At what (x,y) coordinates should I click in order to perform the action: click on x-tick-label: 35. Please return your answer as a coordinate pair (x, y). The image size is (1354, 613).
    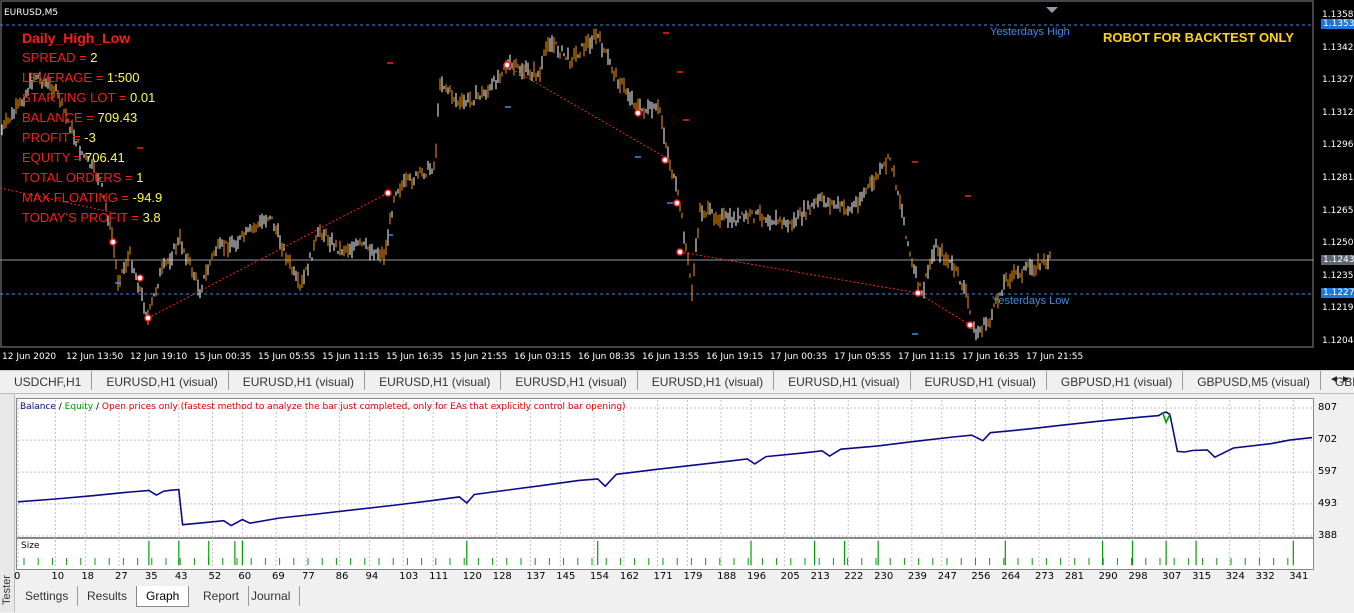
    Looking at the image, I should click on (151, 576).